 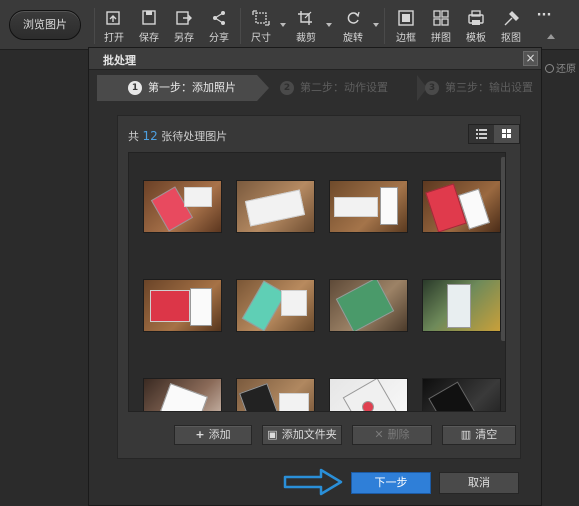 I want to click on save-label: 保存, so click(x=149, y=38).